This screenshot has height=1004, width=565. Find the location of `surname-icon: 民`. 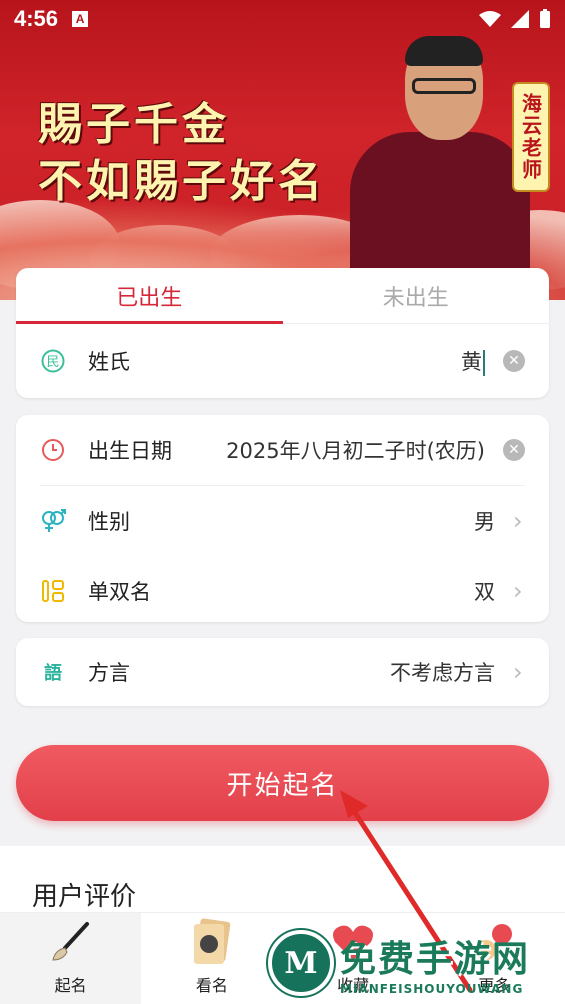

surname-icon: 民 is located at coordinates (53, 361).